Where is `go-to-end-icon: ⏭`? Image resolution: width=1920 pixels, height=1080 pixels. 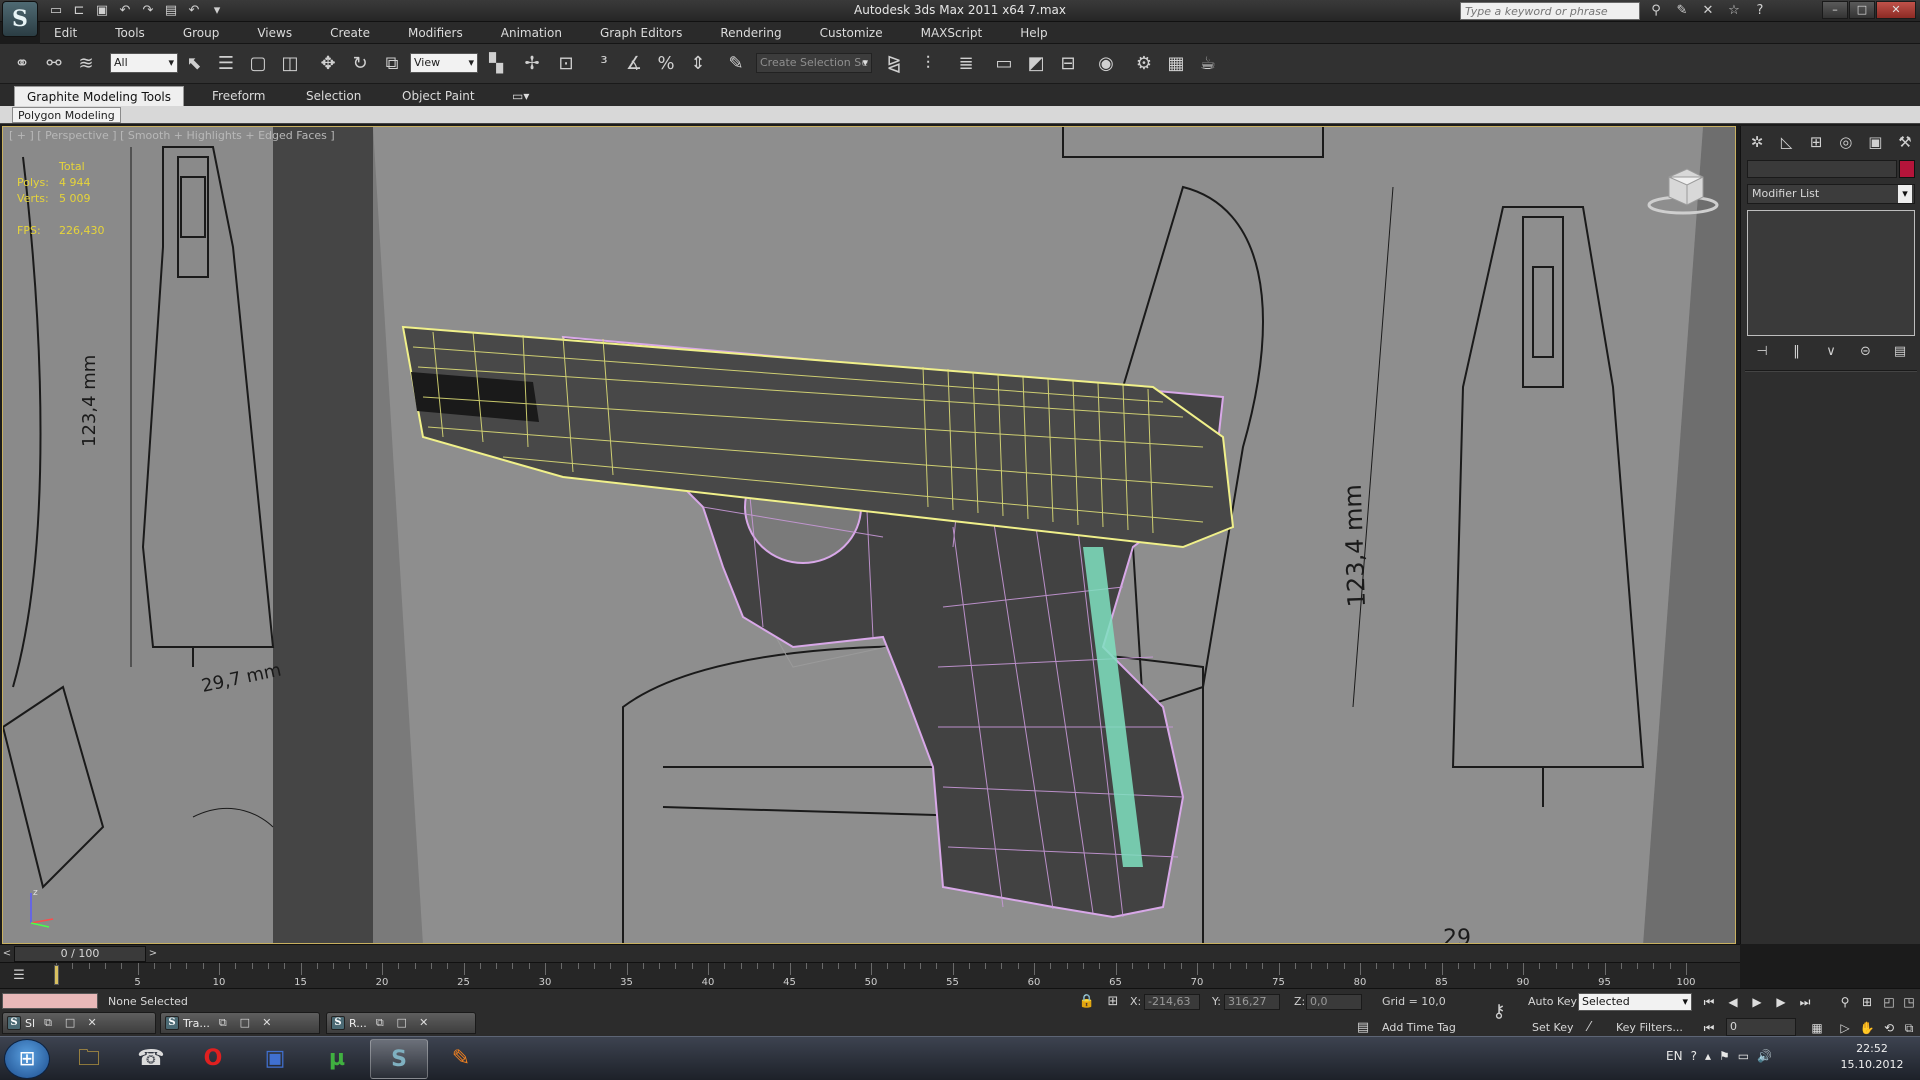
go-to-end-icon: ⏭ is located at coordinates (1805, 1002).